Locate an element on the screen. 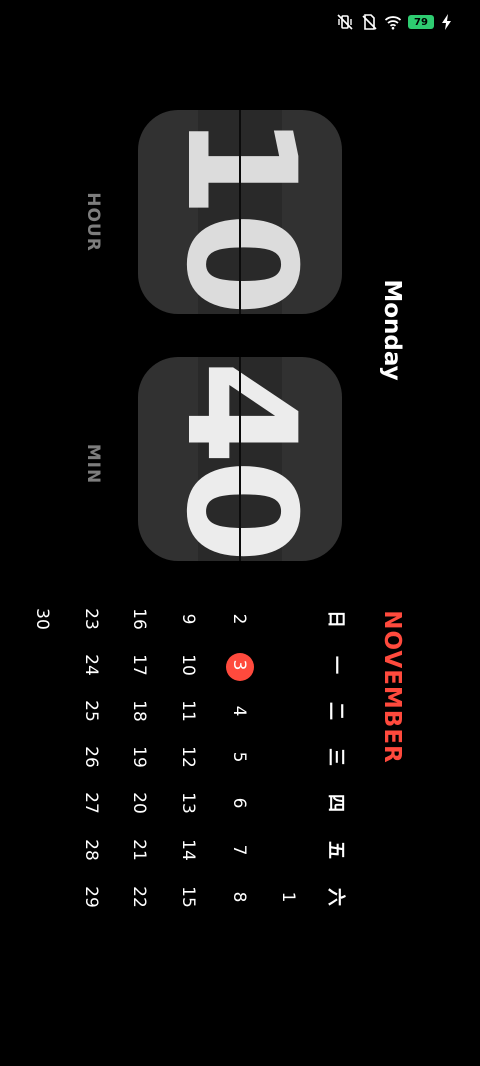 The width and height of the screenshot is (480, 1066). calendar-day: 2 is located at coordinates (239, 619).